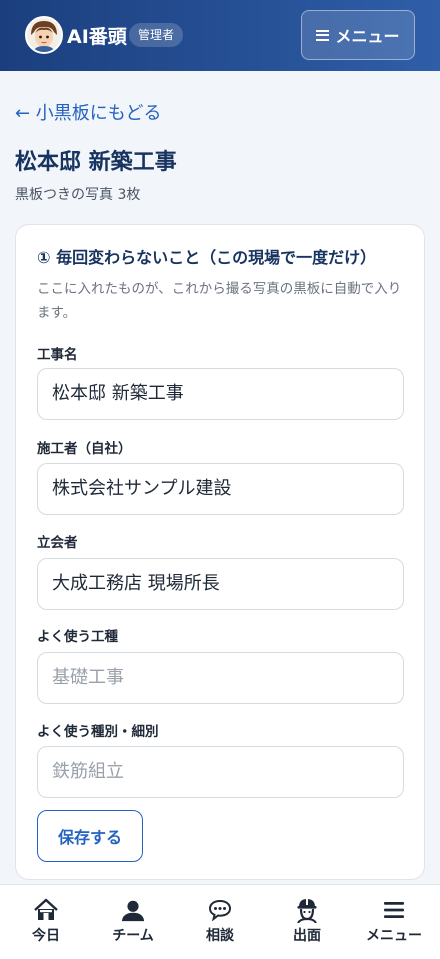  Describe the element at coordinates (220, 927) in the screenshot. I see `nav-item-consult: 相談` at that location.